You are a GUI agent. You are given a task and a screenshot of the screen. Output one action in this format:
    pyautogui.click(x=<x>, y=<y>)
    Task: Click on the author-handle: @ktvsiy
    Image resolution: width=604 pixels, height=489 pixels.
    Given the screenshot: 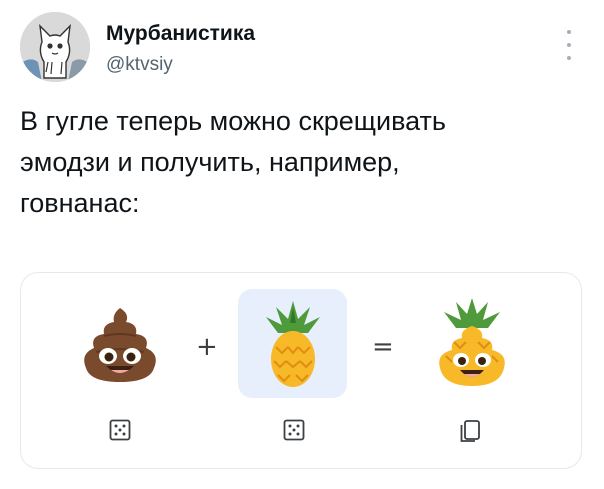 What is the action you would take?
    pyautogui.click(x=139, y=65)
    